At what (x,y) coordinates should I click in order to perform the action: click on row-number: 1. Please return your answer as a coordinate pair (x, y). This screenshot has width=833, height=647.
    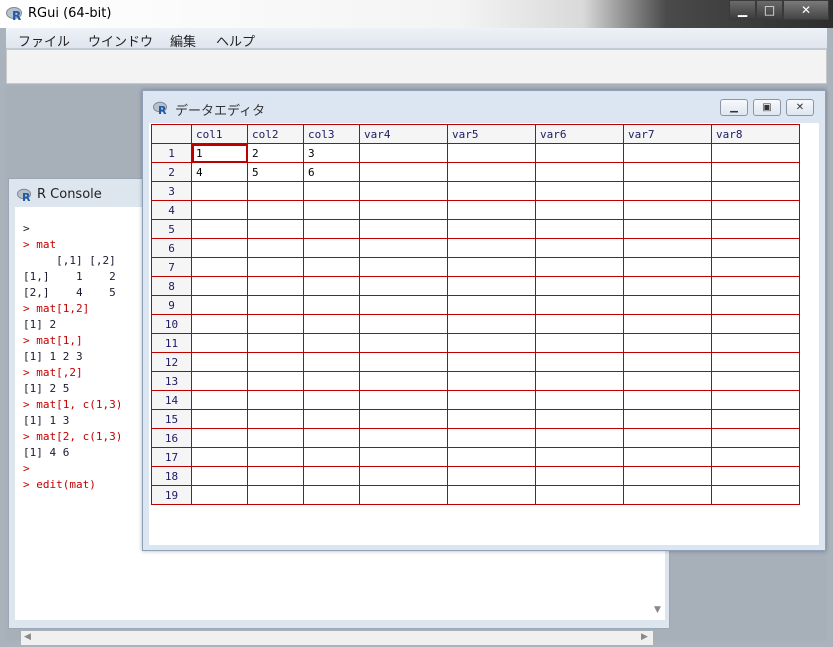
    Looking at the image, I should click on (171, 153).